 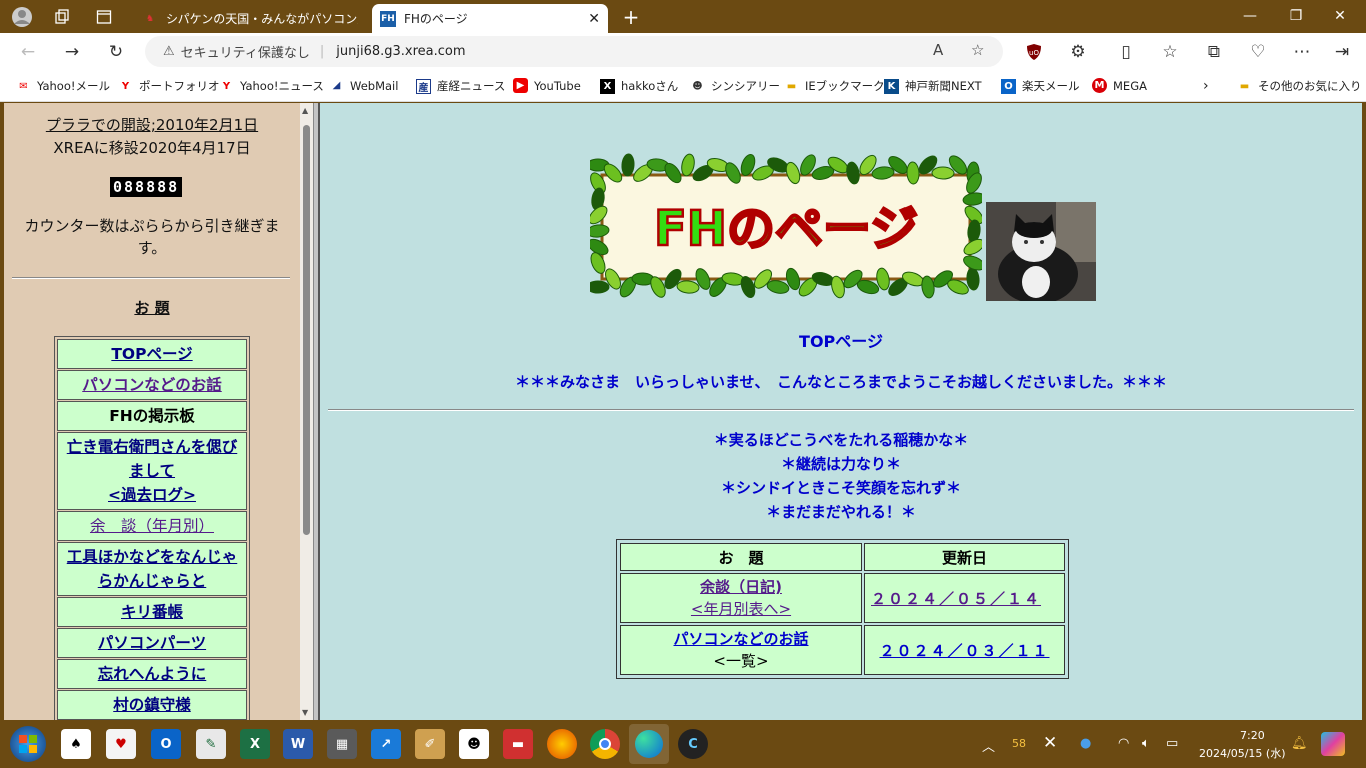 I want to click on back-icon: ←, so click(x=28, y=52).